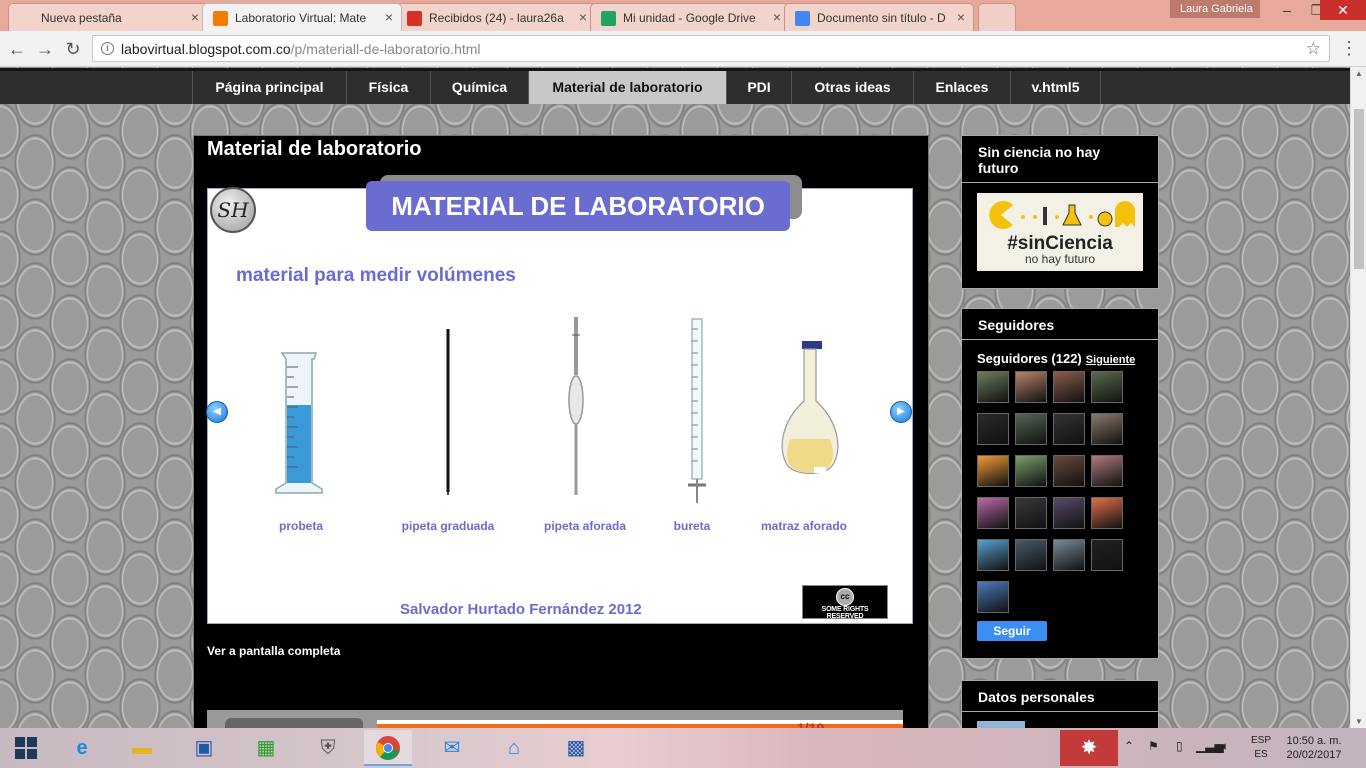  I want to click on browser-tab: Documento sin título - D ×, so click(879, 17).